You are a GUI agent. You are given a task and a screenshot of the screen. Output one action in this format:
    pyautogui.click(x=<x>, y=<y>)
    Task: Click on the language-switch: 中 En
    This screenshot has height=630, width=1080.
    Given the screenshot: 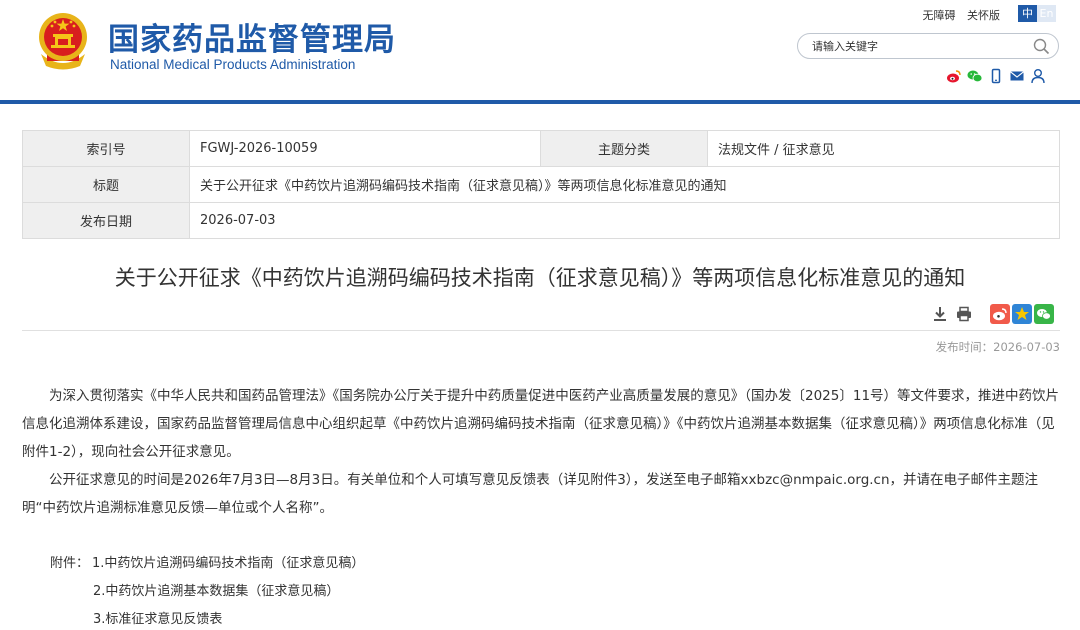 What is the action you would take?
    pyautogui.click(x=1037, y=13)
    